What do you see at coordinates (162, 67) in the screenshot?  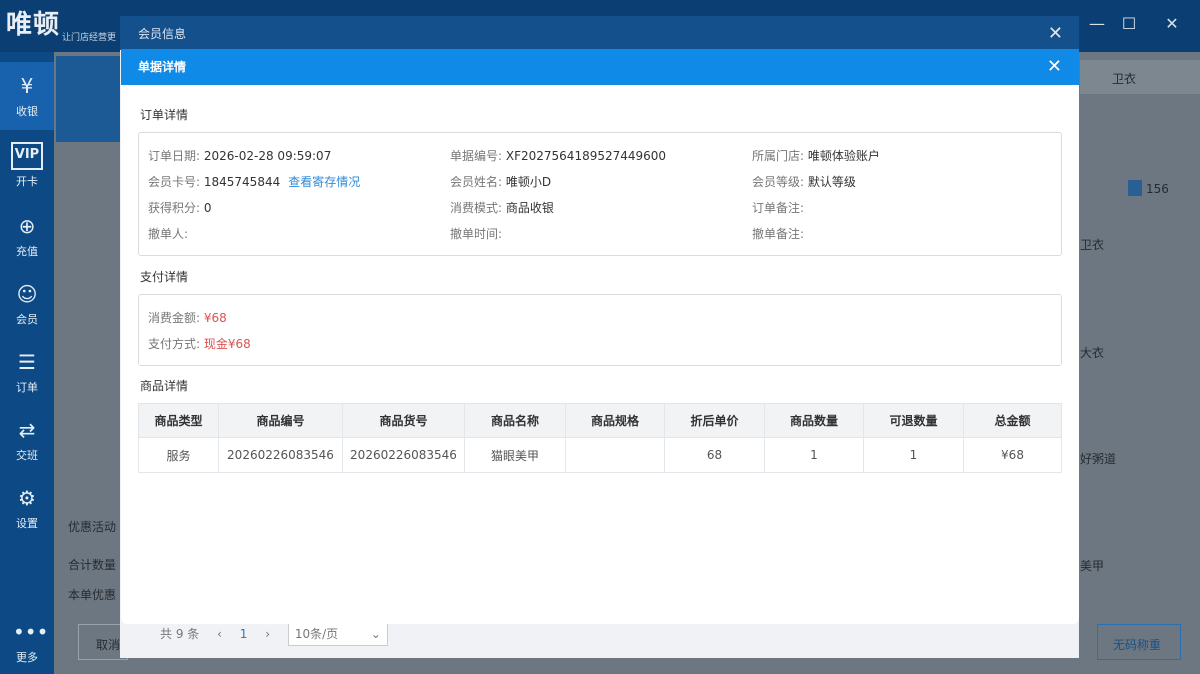 I see `bill-detail-title: 单据详情` at bounding box center [162, 67].